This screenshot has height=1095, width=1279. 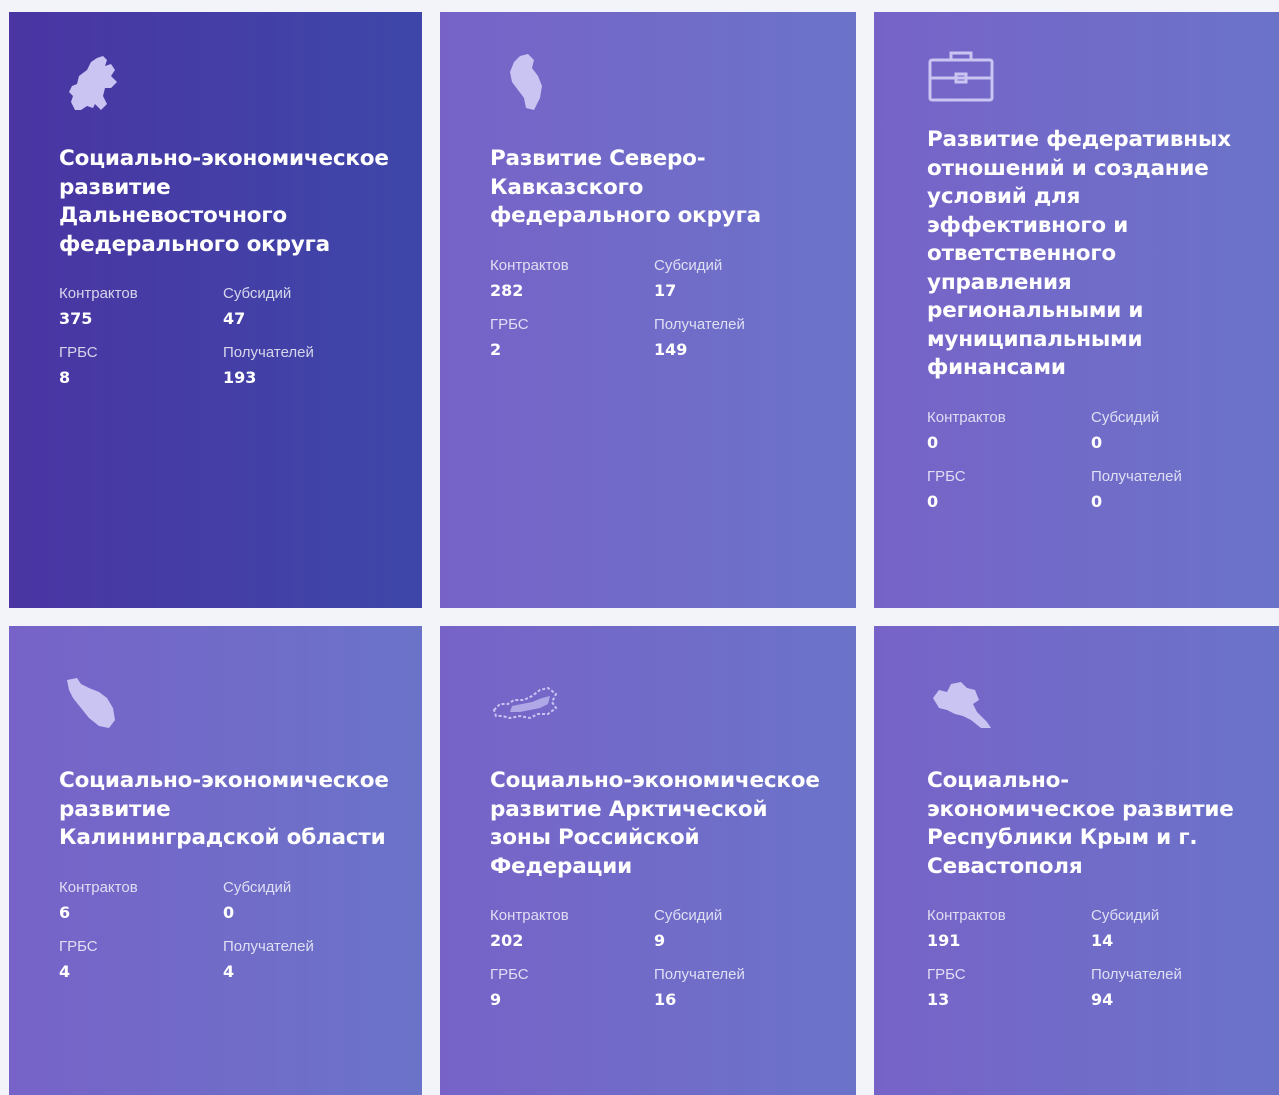 I want to click on stat-subsidies: Субсидий 17, so click(x=736, y=279).